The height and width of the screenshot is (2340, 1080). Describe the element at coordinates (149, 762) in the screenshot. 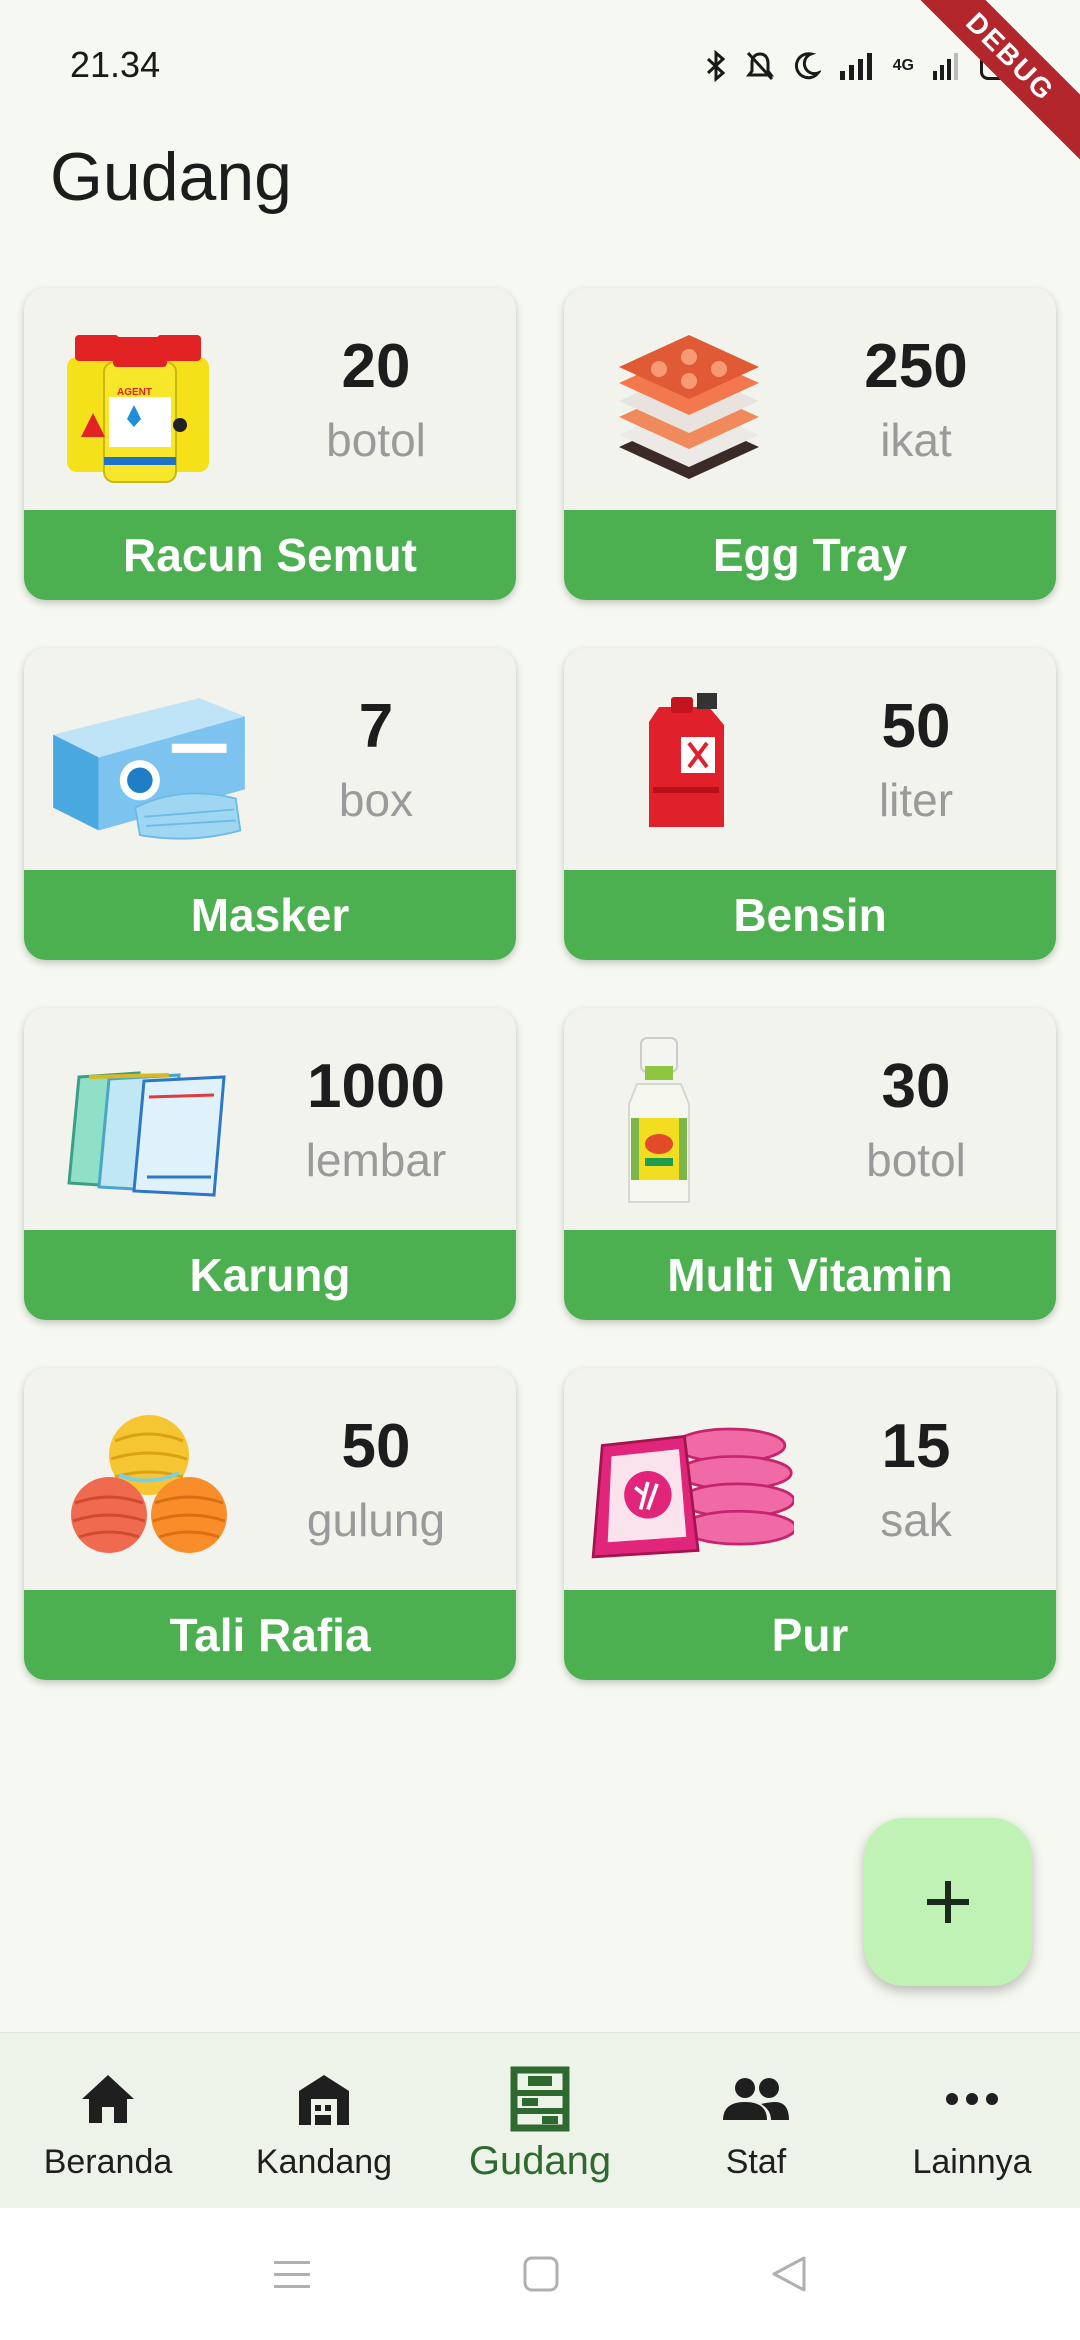

I see `mask-box-icon` at that location.